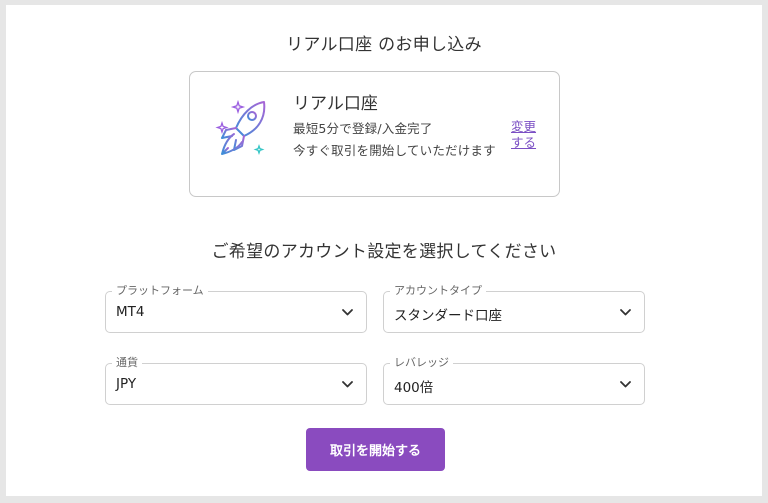  Describe the element at coordinates (375, 449) in the screenshot. I see `start-trading-button: 取引を開始する` at that location.